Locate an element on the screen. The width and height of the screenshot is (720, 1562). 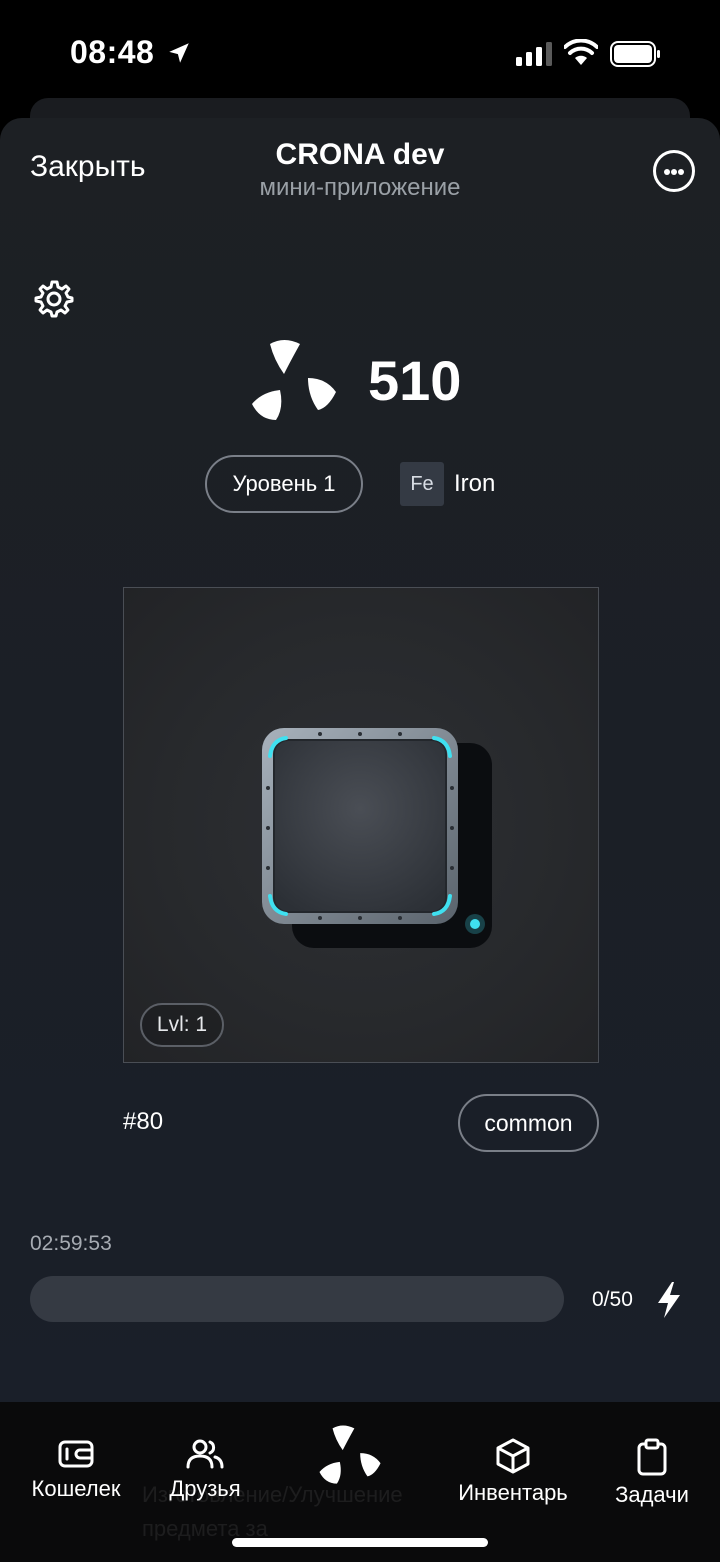
clipboard-icon is located at coordinates (652, 1457).